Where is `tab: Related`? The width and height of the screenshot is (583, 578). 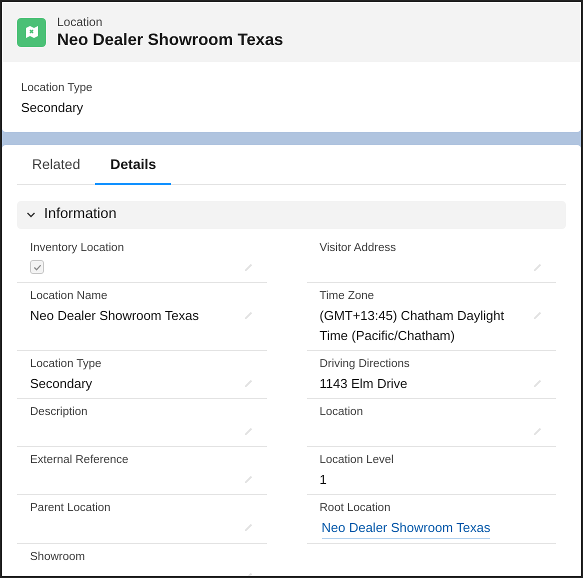 tab: Related is located at coordinates (56, 165).